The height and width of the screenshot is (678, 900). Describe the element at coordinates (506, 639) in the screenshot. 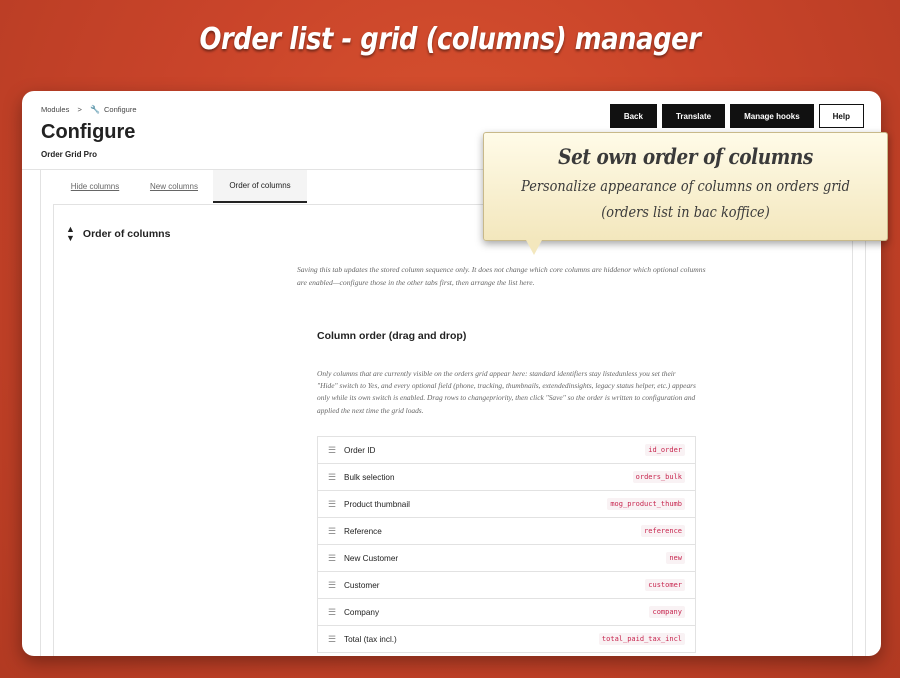

I see `column-row-total-paid: ☰ Total (tax incl.) total_paid_tax_incl` at that location.